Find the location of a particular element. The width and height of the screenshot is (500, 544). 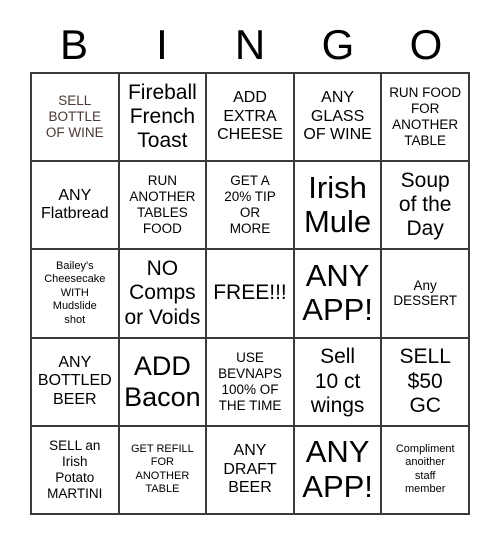

bingo-cell-r4c3: USE BEVNAPS 100% OF THE TIME is located at coordinates (251, 382).